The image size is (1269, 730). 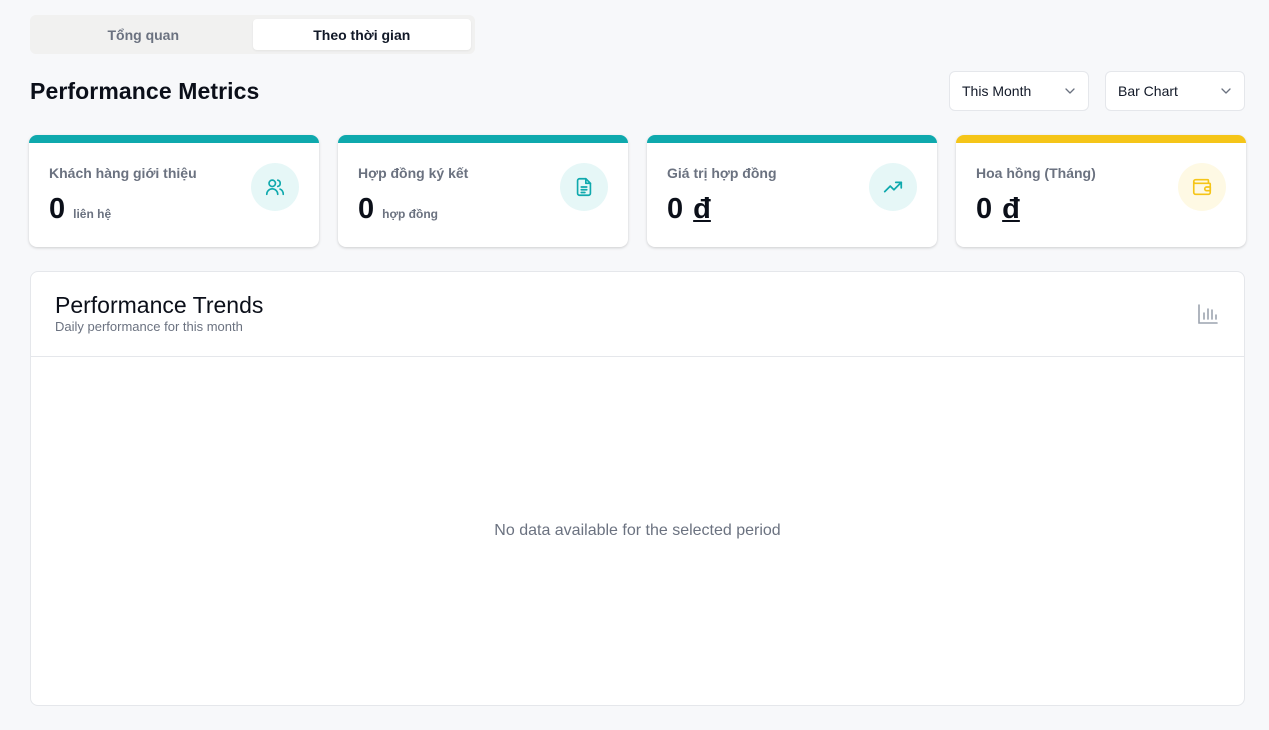 I want to click on view-tabs: Tổng quan Theo thời gian, so click(x=252, y=34).